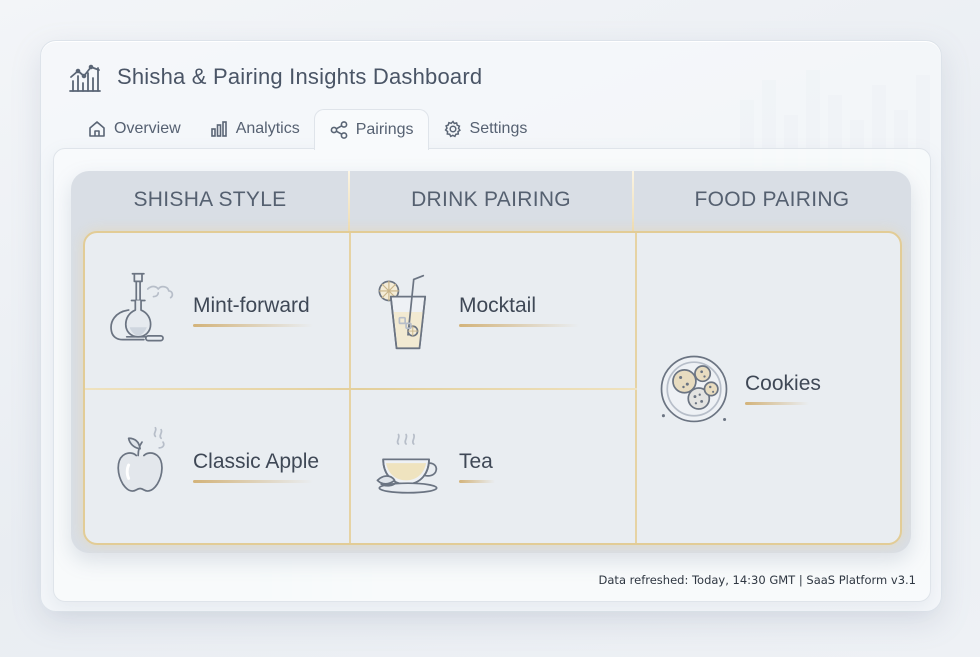 The height and width of the screenshot is (657, 980). Describe the element at coordinates (142, 306) in the screenshot. I see `hookah-icon` at that location.